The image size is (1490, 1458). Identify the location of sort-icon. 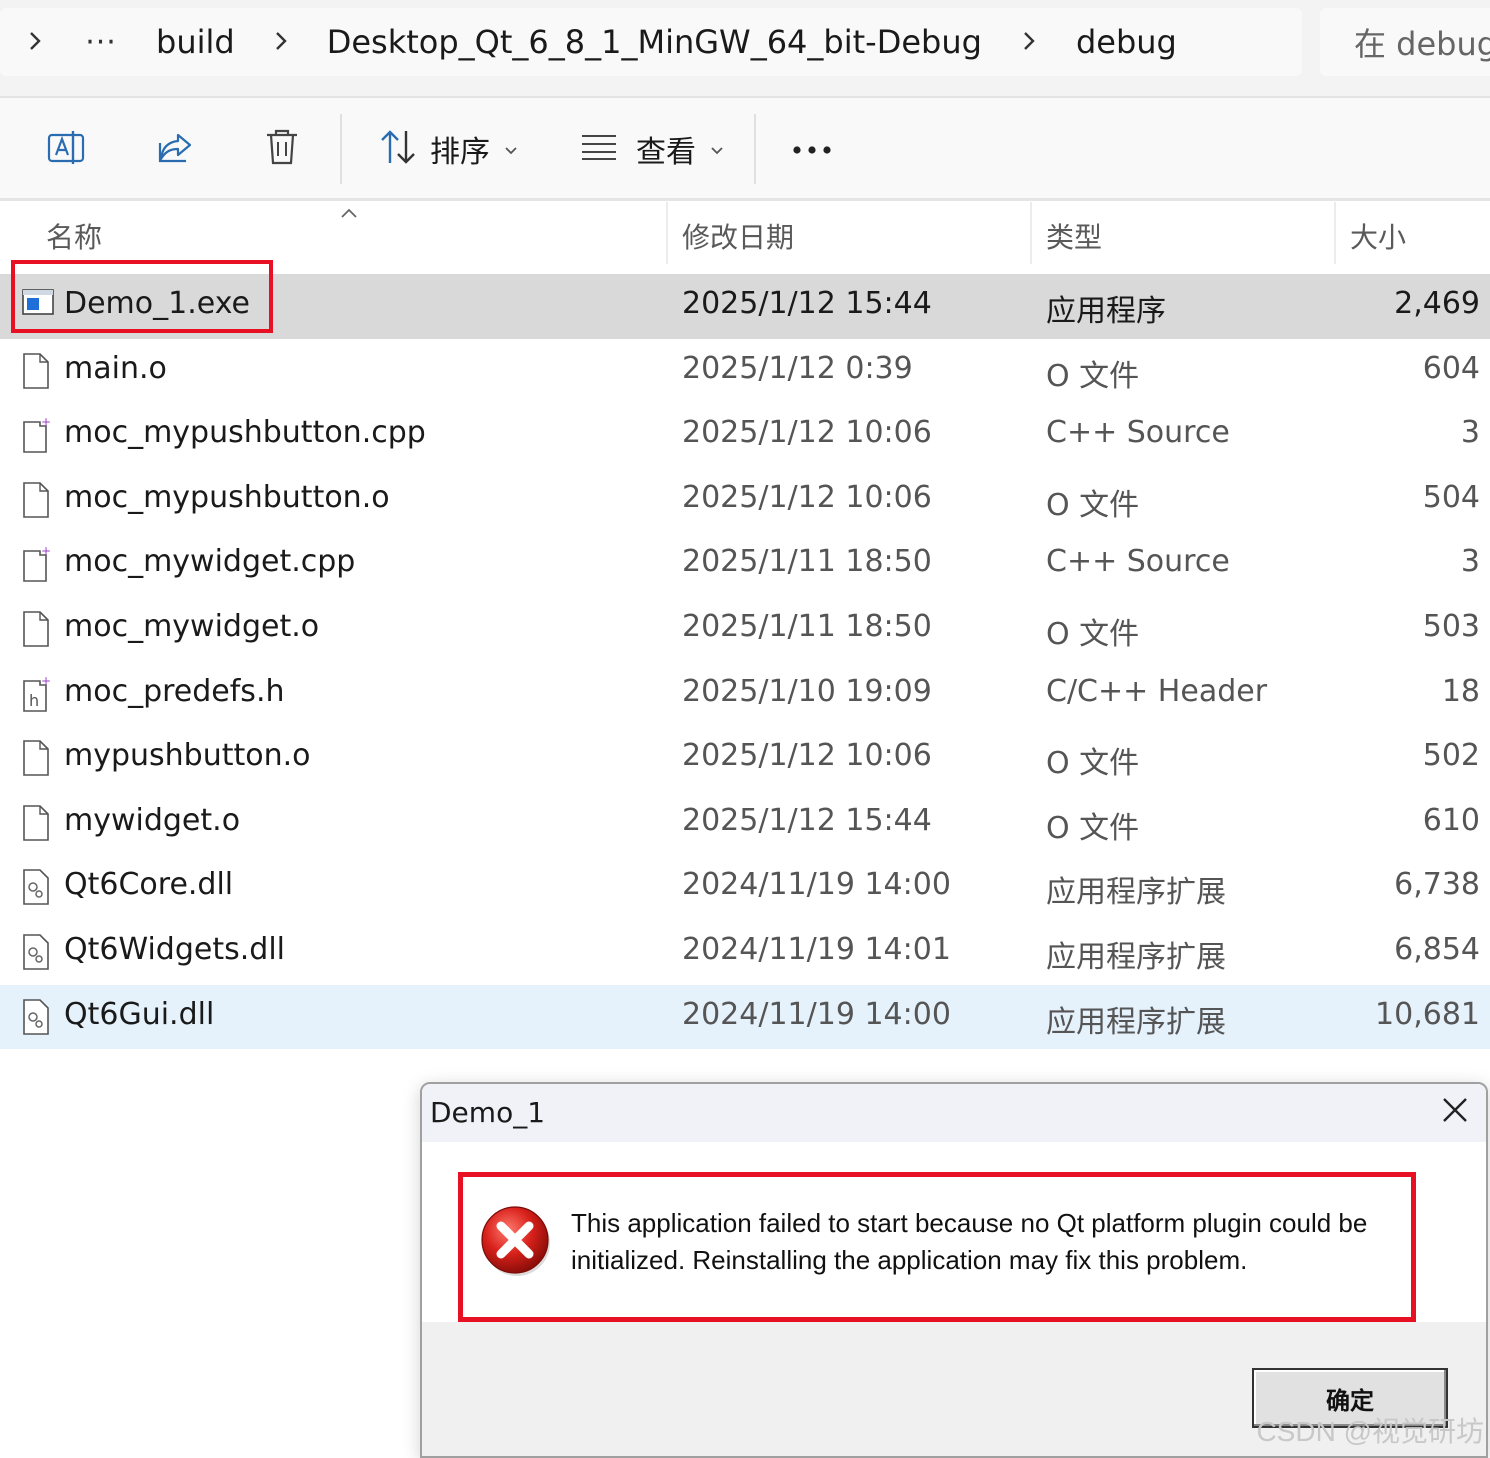
(398, 149).